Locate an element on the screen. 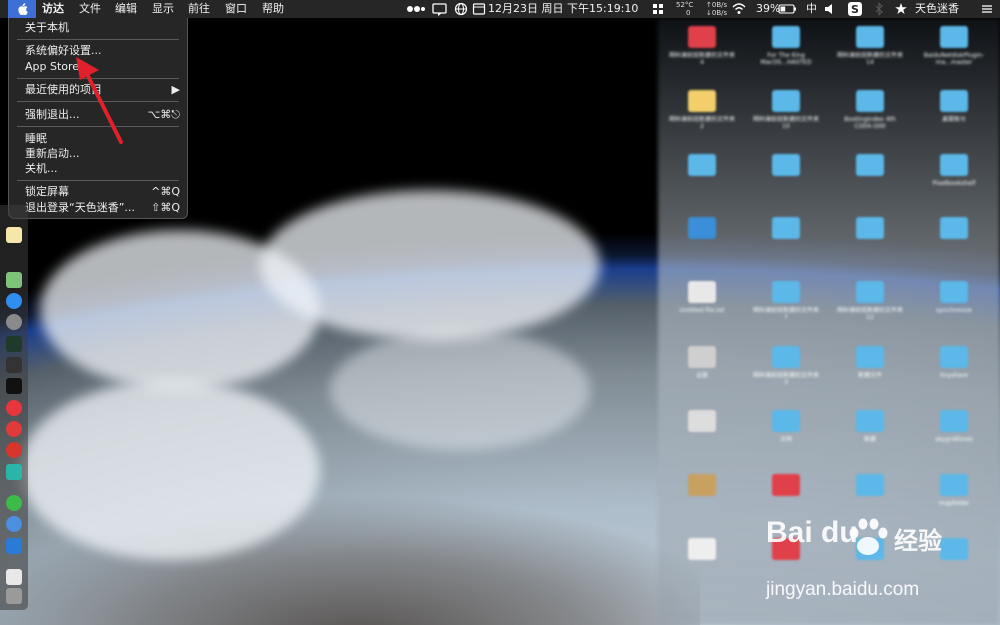 This screenshot has height=625, width=1000. terminal-app-icon is located at coordinates (14, 386).